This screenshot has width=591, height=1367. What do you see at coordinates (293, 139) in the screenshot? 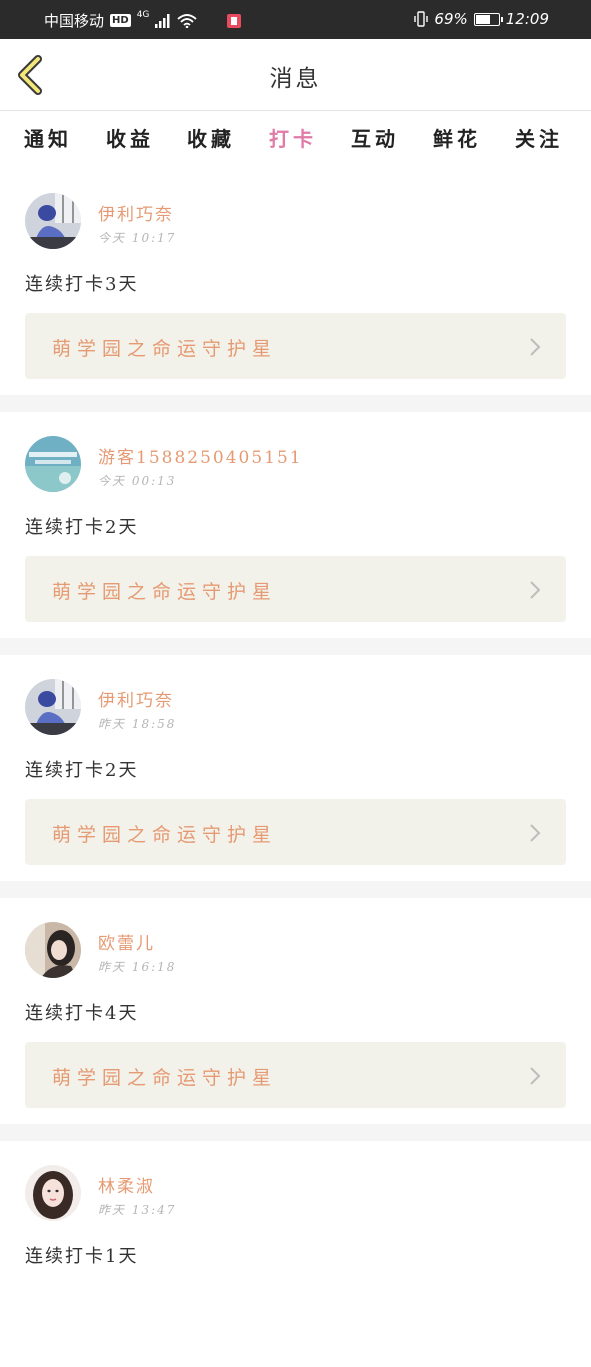
I see `tab-label: 打卡` at bounding box center [293, 139].